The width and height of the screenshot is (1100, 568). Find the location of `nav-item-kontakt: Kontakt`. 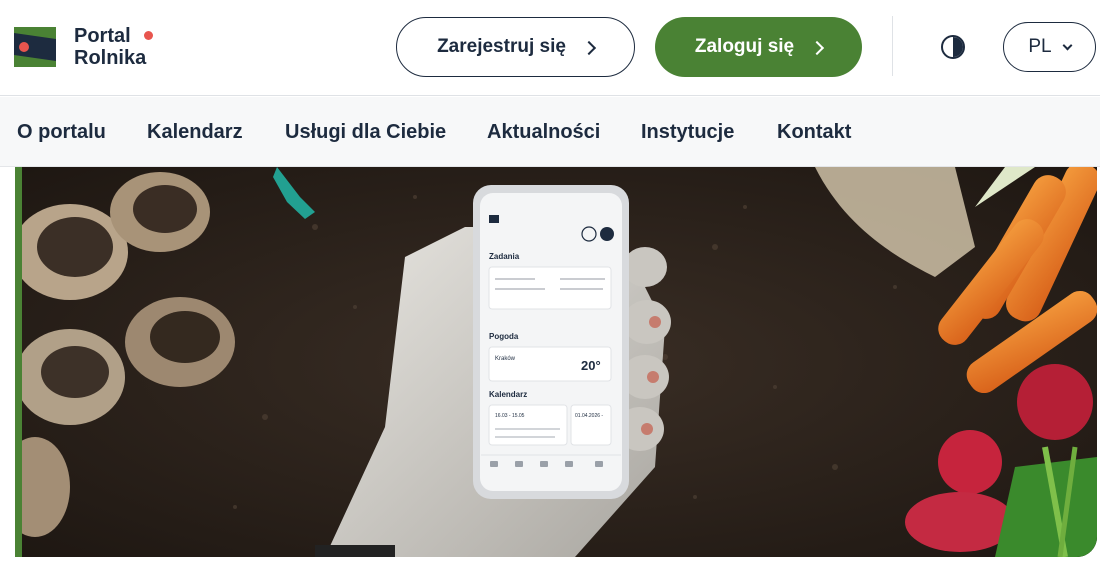

nav-item-kontakt: Kontakt is located at coordinates (814, 132).